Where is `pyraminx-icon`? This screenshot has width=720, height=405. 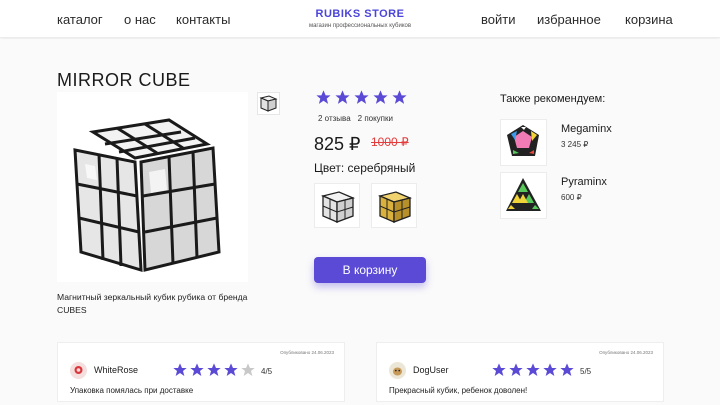
pyraminx-icon is located at coordinates (523, 195).